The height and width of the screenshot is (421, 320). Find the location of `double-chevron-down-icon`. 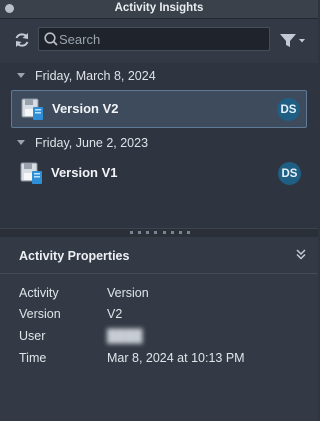

double-chevron-down-icon is located at coordinates (301, 254).